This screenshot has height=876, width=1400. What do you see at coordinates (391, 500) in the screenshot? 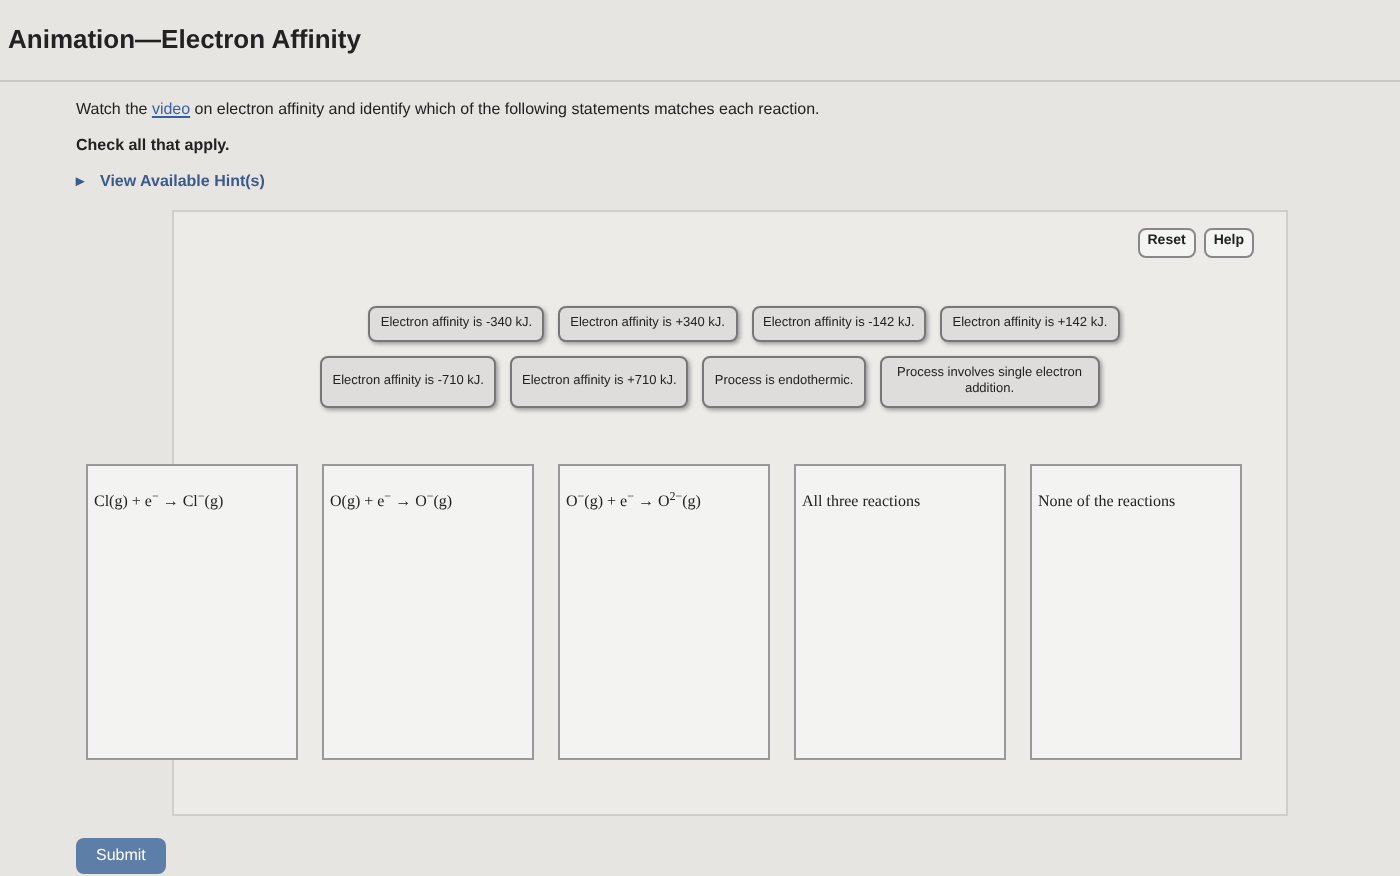
I see `zone-label: O(g) + e$^{−}$ → O$^{−}$(g)` at bounding box center [391, 500].